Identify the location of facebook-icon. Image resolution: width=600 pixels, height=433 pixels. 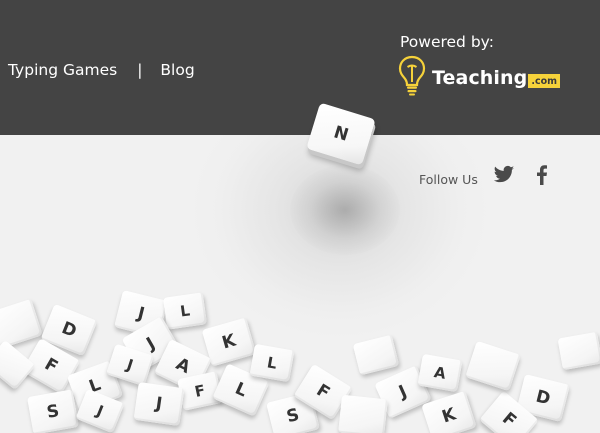
(542, 177).